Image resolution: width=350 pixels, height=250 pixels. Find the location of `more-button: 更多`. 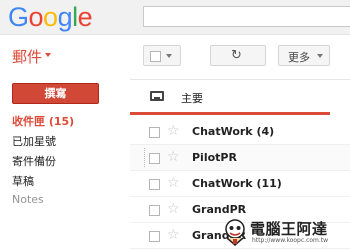

more-button: 更多 is located at coordinates (304, 55).